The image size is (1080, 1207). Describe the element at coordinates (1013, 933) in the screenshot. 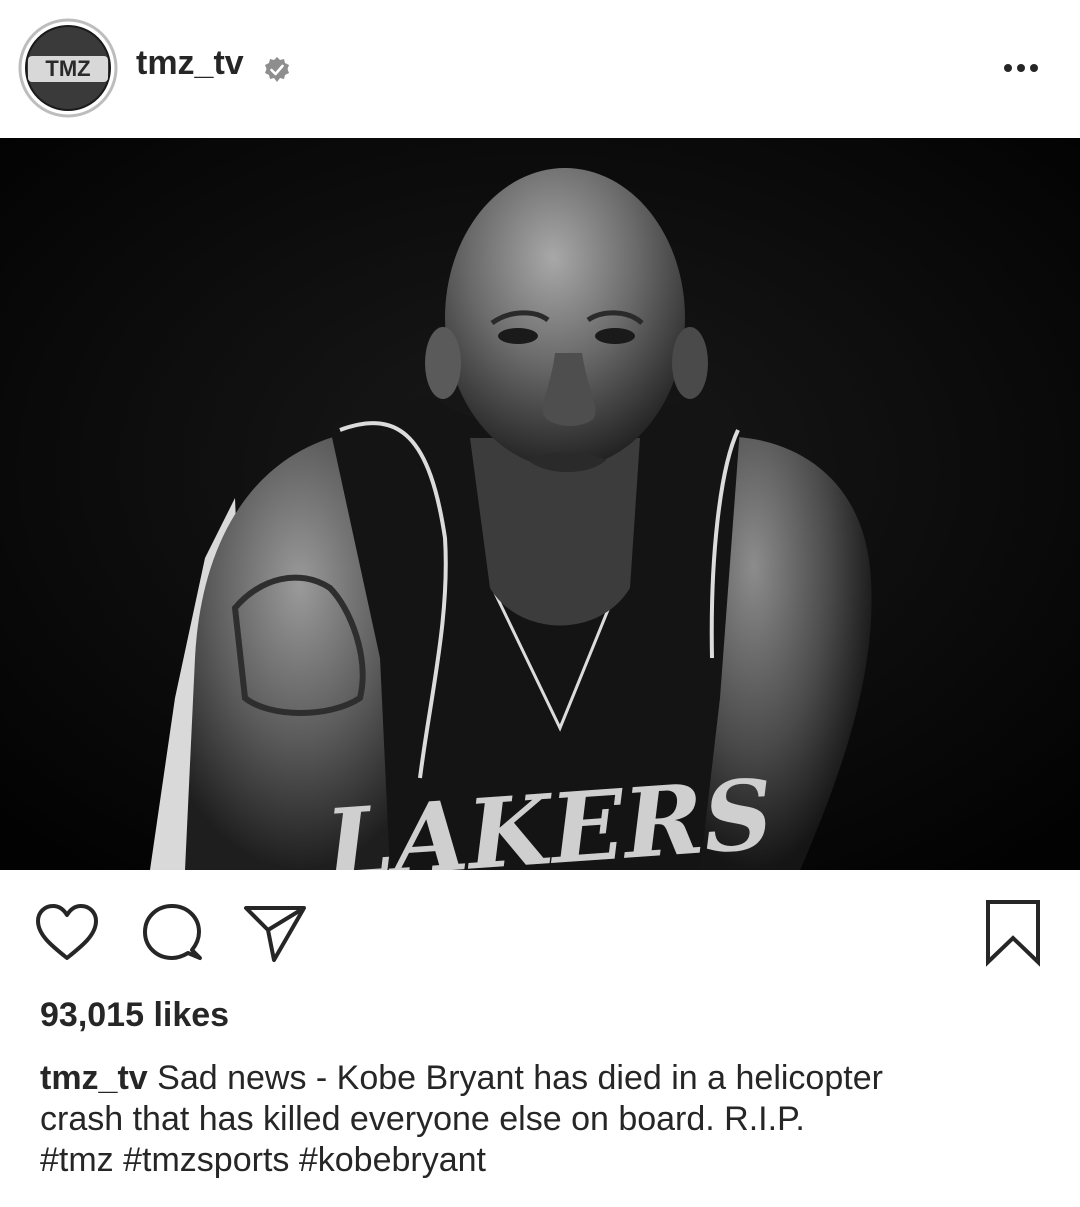

I see `bookmark-icon` at that location.